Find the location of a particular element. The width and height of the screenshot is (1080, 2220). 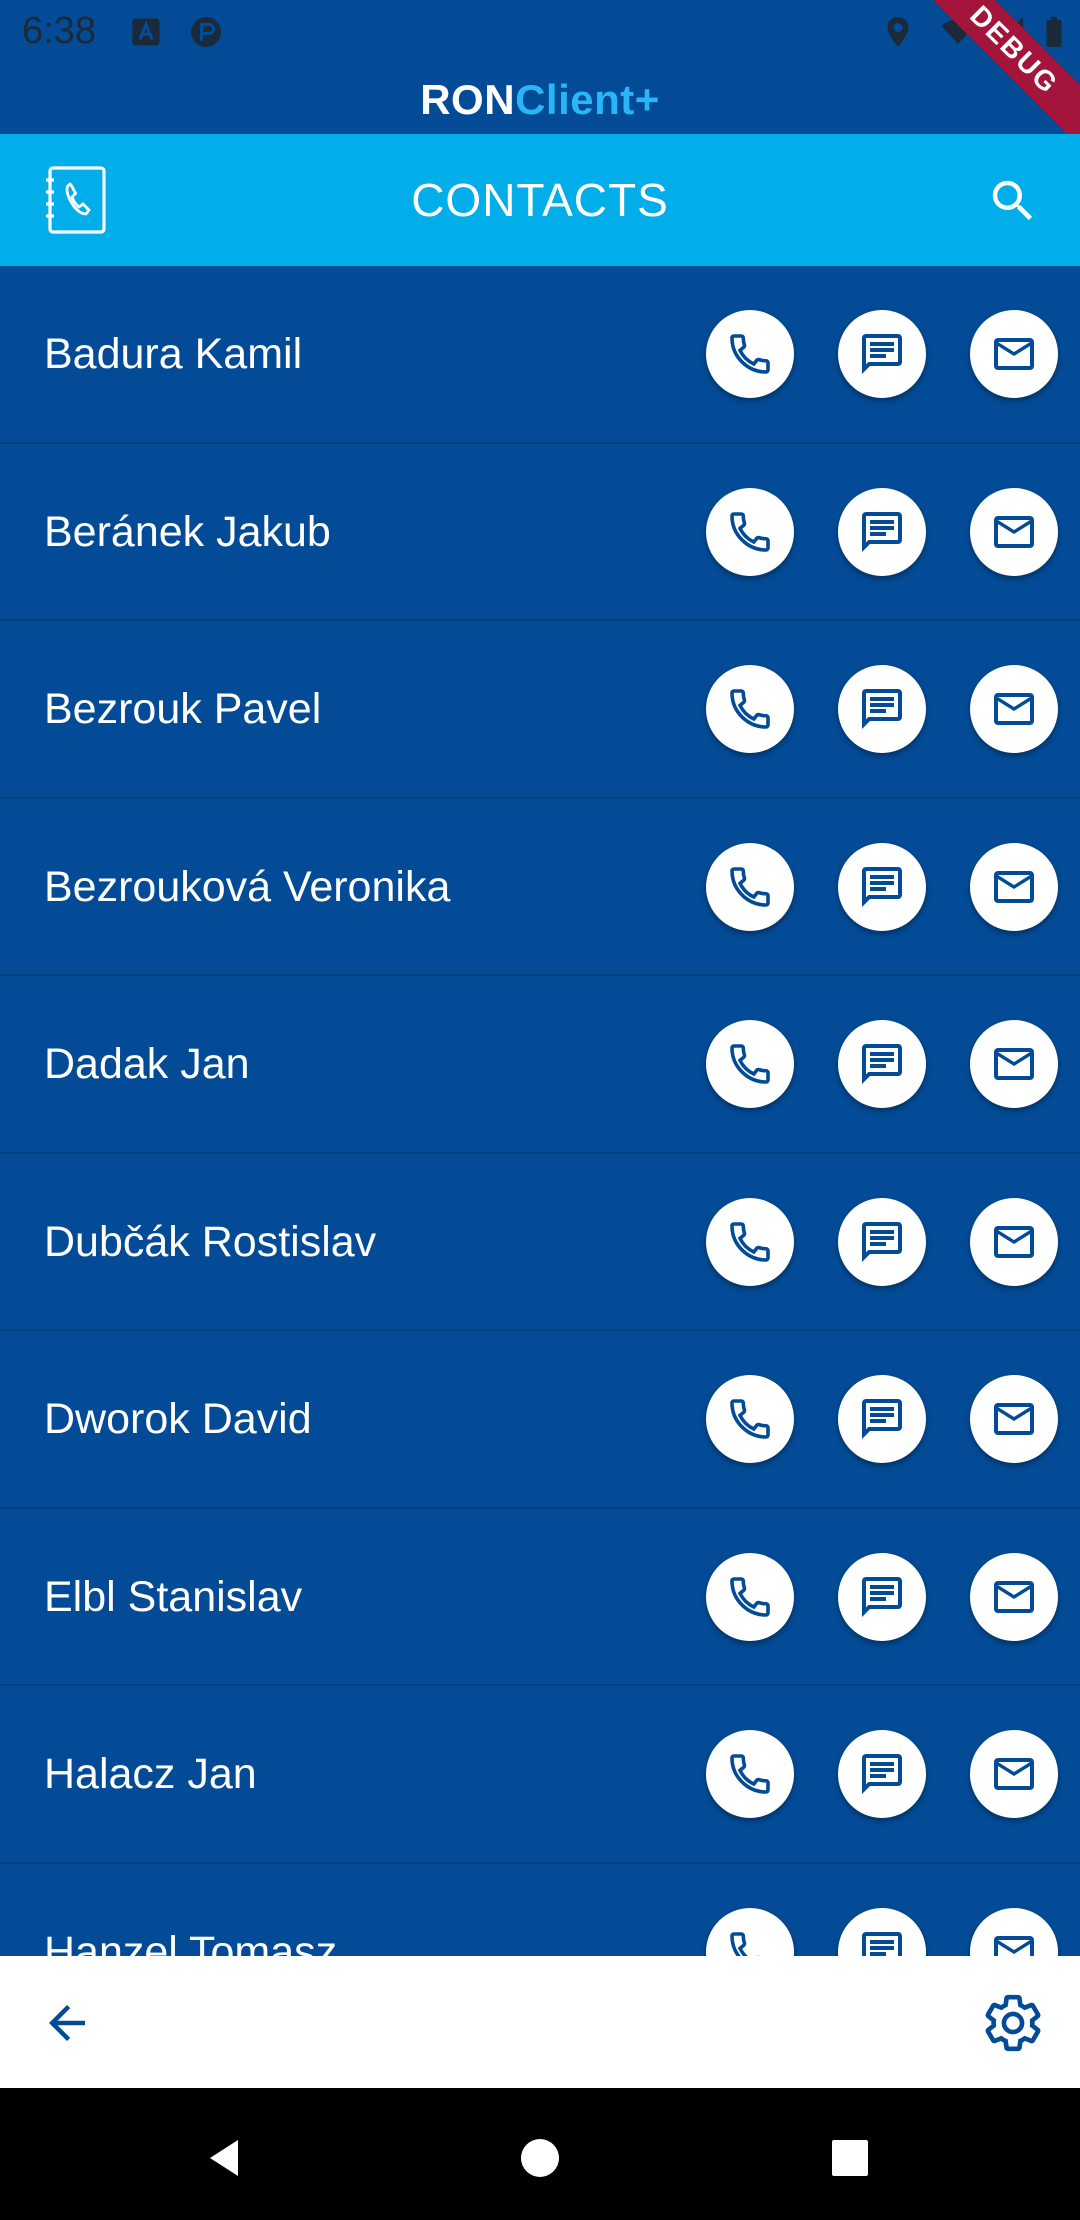

system-nav-bar is located at coordinates (540, 2154).